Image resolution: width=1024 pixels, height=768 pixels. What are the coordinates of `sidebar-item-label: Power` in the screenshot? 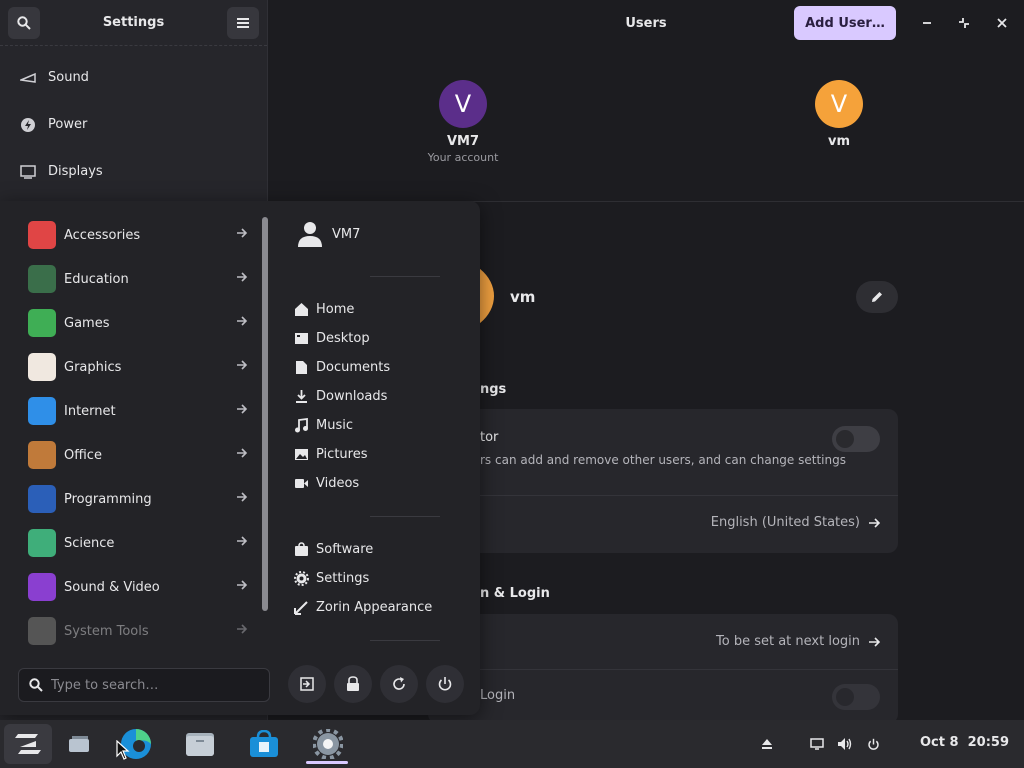 It's located at (68, 124).